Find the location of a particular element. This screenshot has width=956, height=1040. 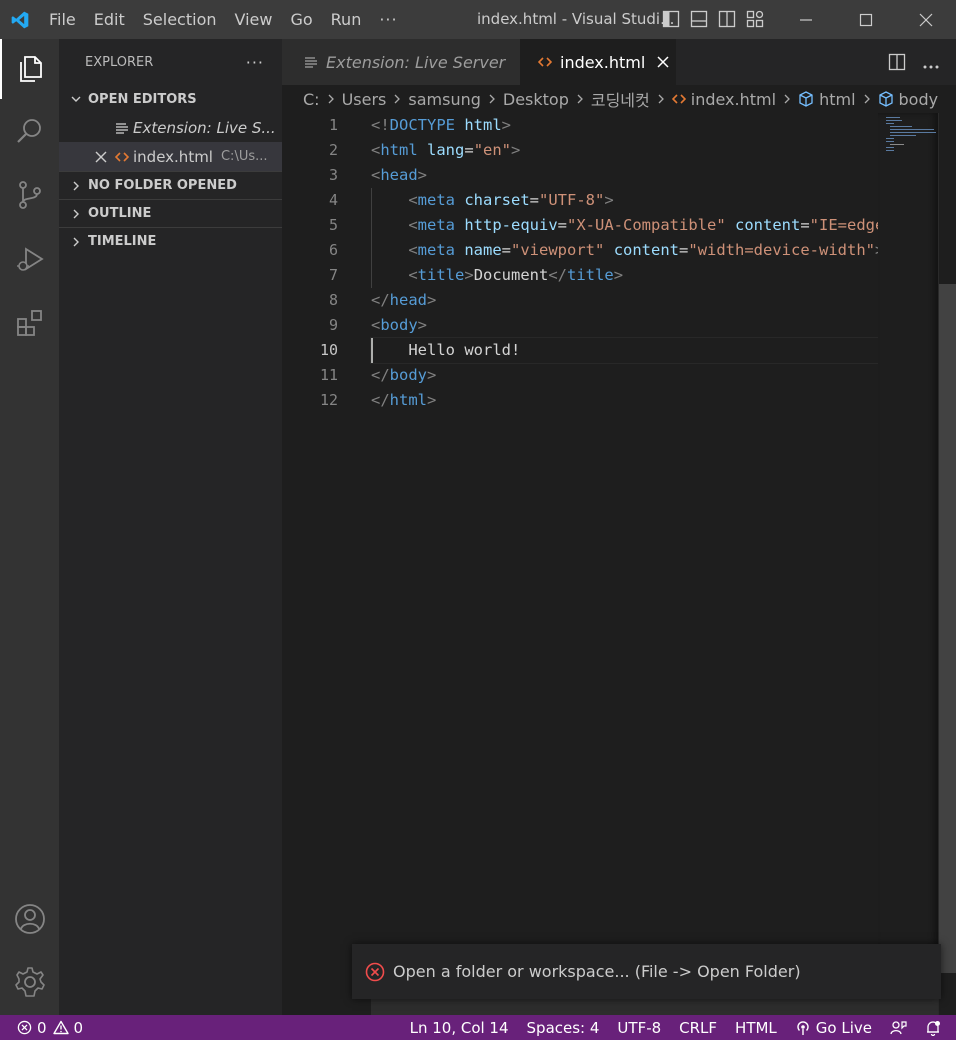

language-mode-status: HTML is located at coordinates (756, 1027).